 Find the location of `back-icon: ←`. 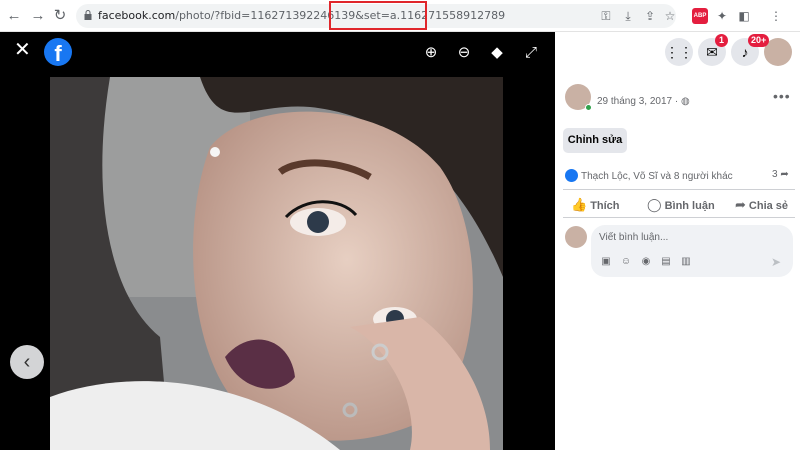

back-icon: ← is located at coordinates (14, 16).